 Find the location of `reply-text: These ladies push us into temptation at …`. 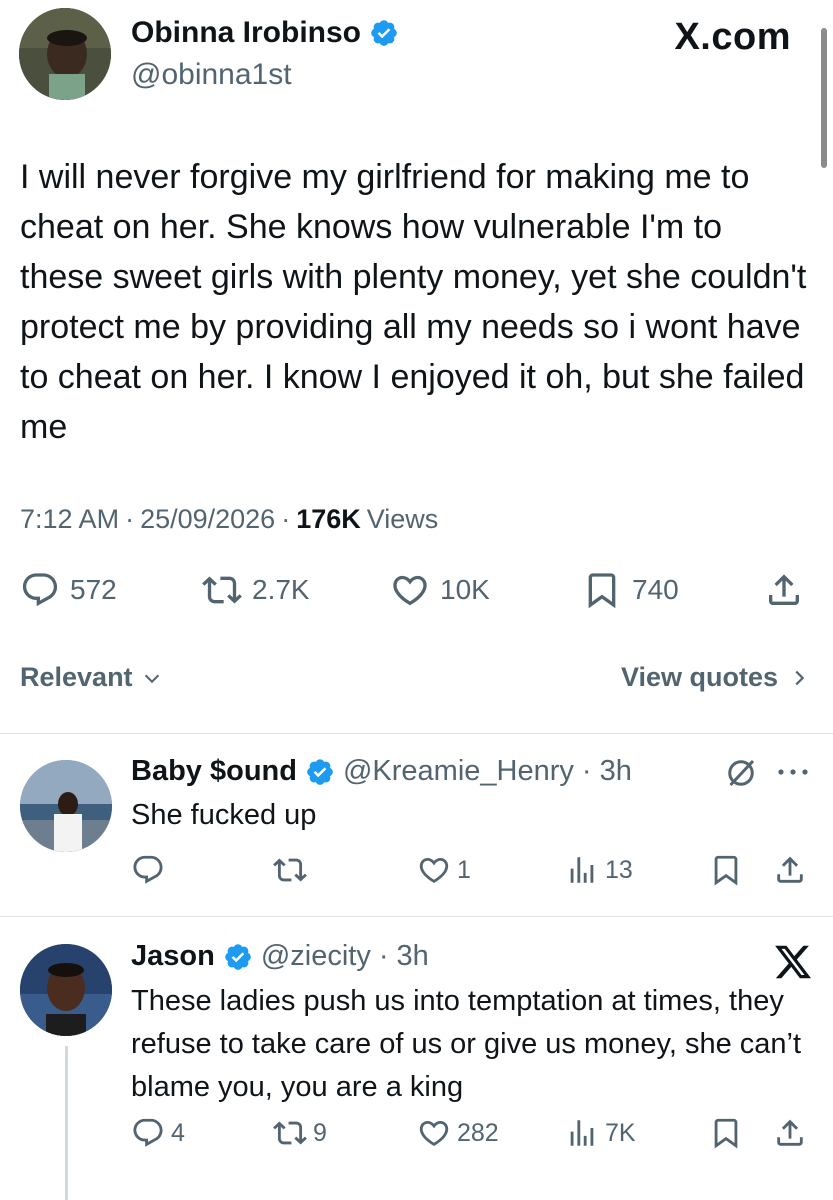

reply-text: These ladies push us into temptation at … is located at coordinates (466, 1044).